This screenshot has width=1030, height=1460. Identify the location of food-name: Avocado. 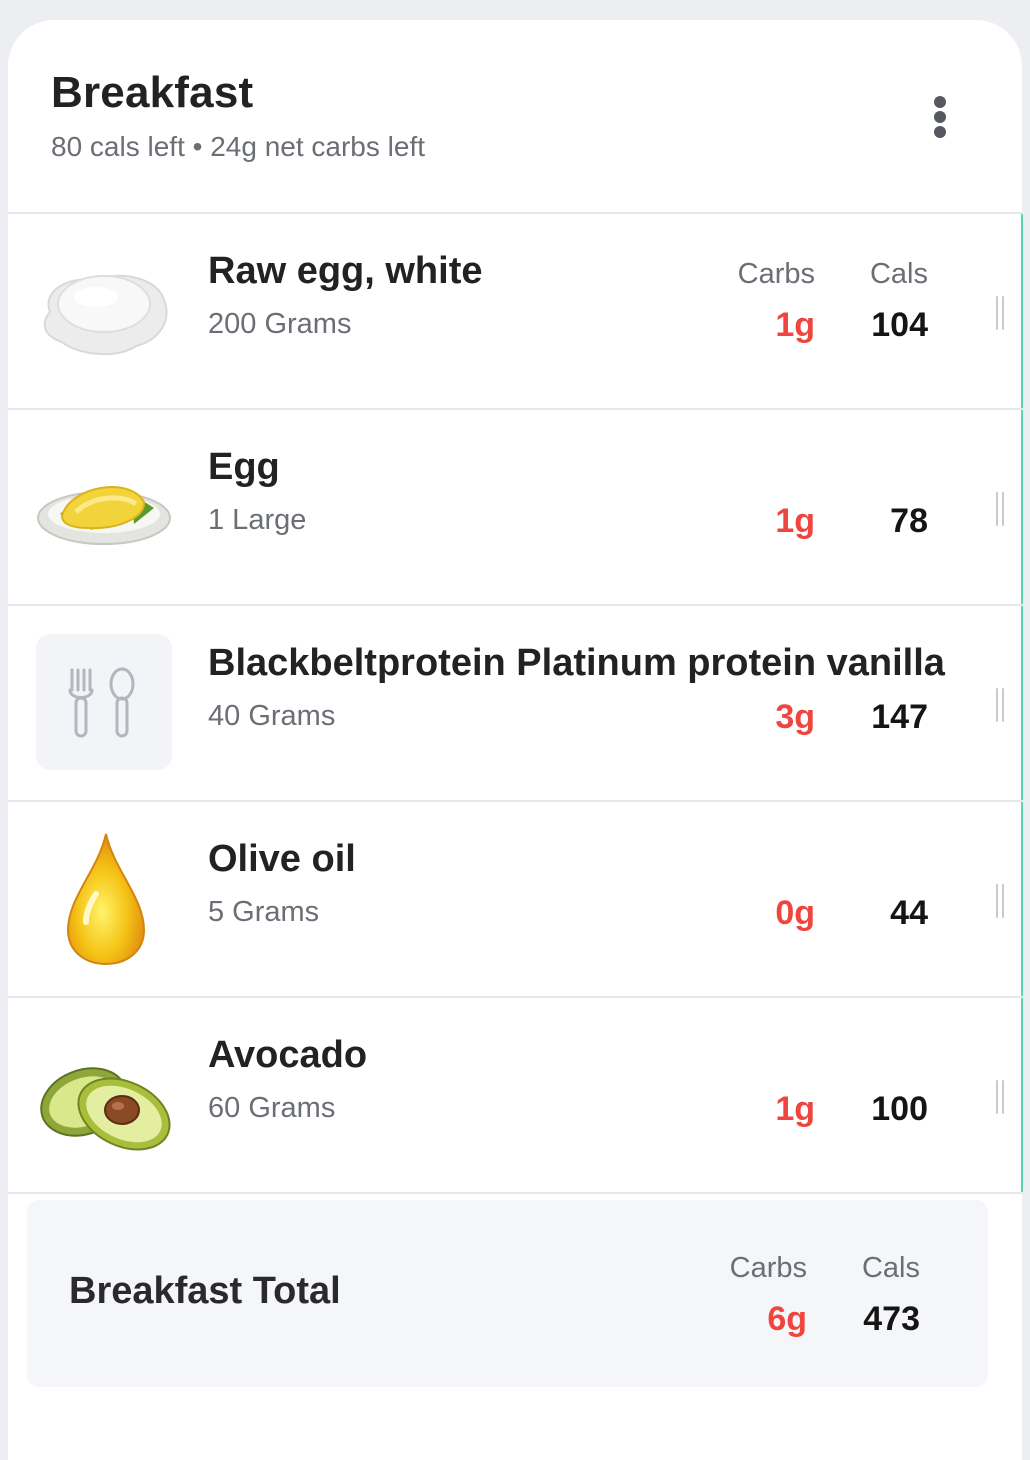
(288, 1055).